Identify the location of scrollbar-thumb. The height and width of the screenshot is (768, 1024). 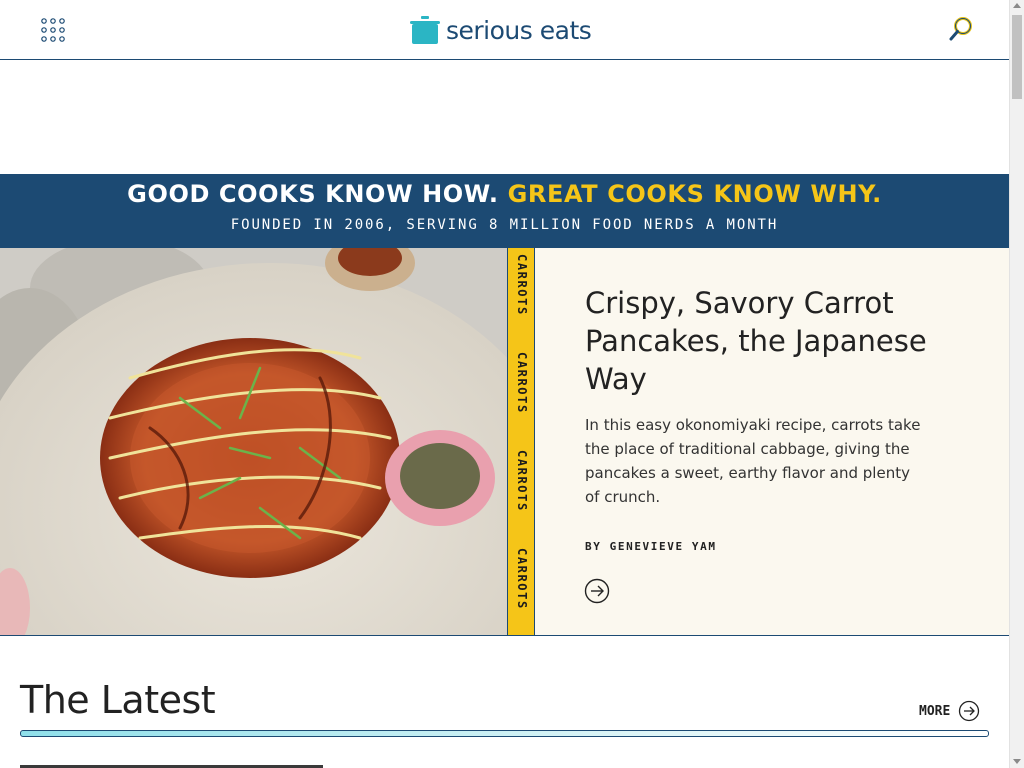
(1017, 57).